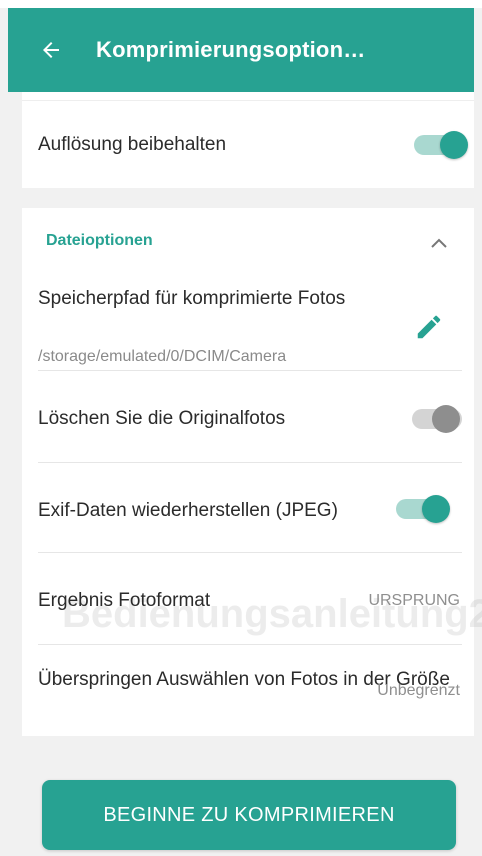  I want to click on arrow-left-icon, so click(51, 50).